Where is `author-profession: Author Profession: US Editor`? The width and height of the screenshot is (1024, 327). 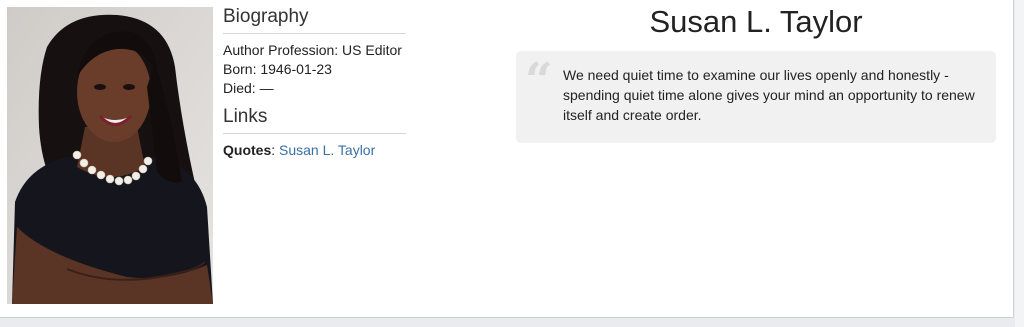 author-profession: Author Profession: US Editor is located at coordinates (312, 50).